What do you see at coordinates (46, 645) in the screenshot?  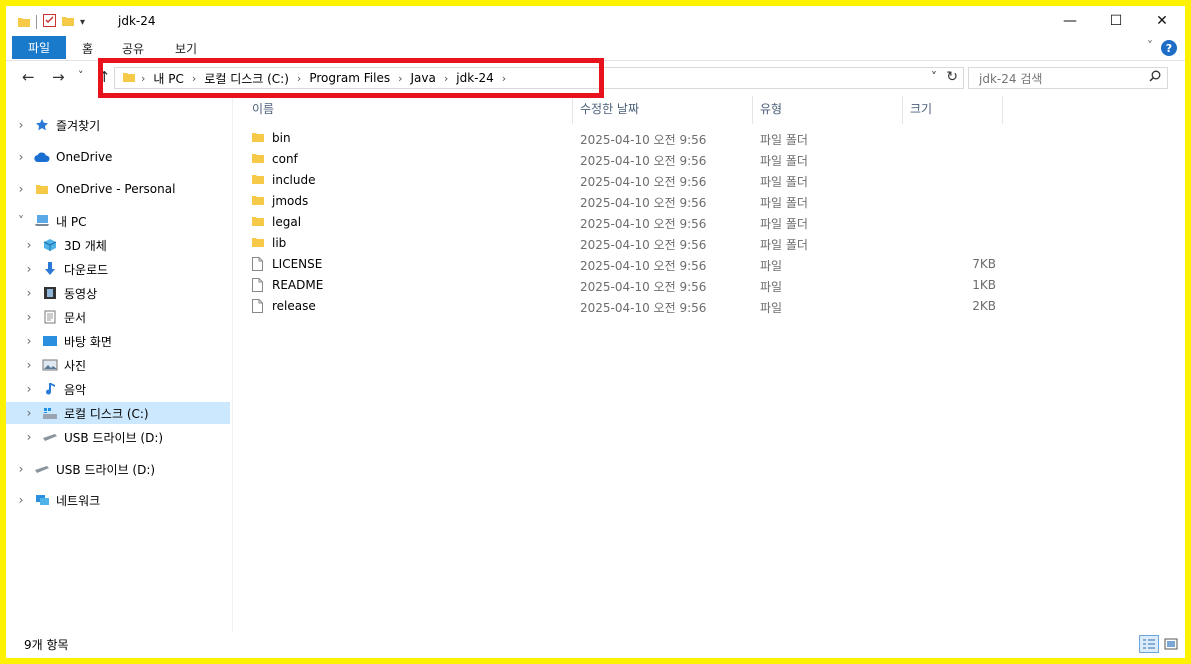 I see `item-count: 9개 항목` at bounding box center [46, 645].